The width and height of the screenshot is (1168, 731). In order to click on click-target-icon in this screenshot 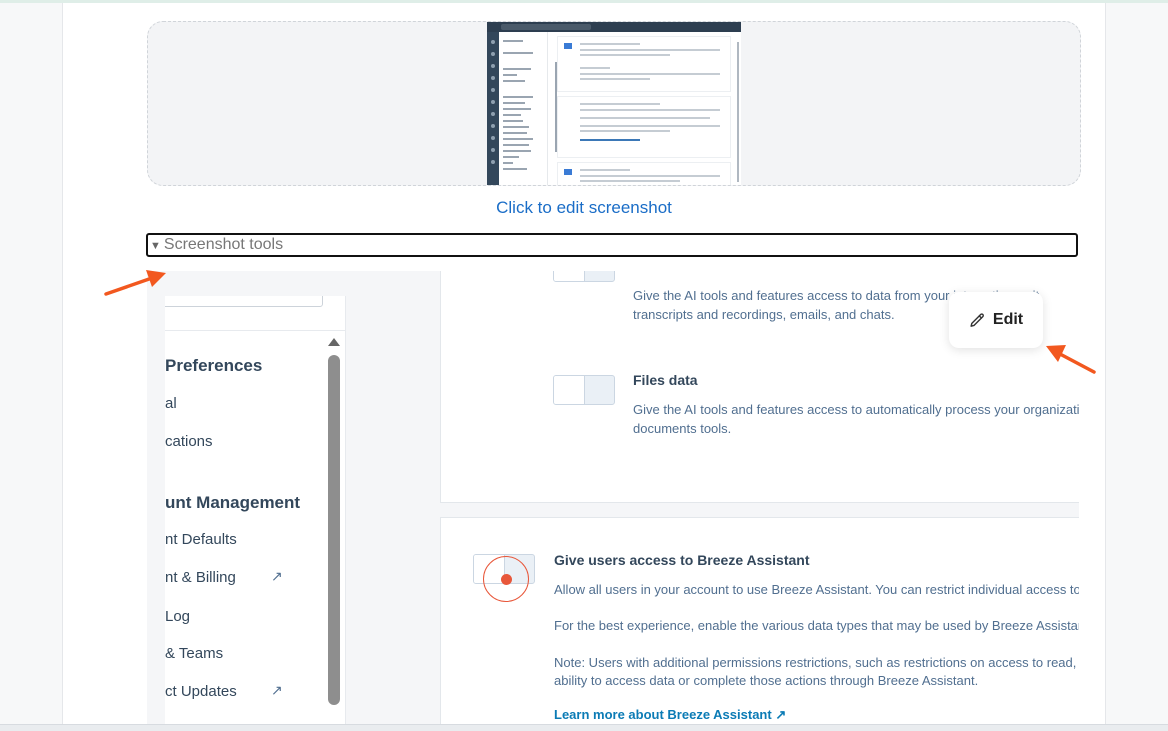, I will do `click(506, 579)`.